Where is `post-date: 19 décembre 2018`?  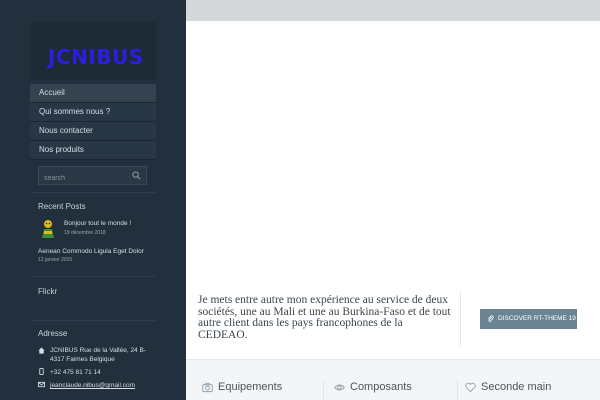 post-date: 19 décembre 2018 is located at coordinates (85, 233).